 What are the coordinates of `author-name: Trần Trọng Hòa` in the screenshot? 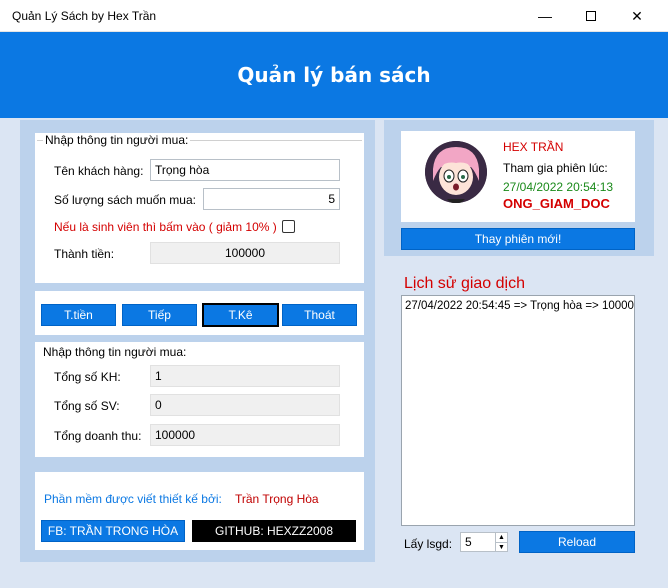 It's located at (277, 499).